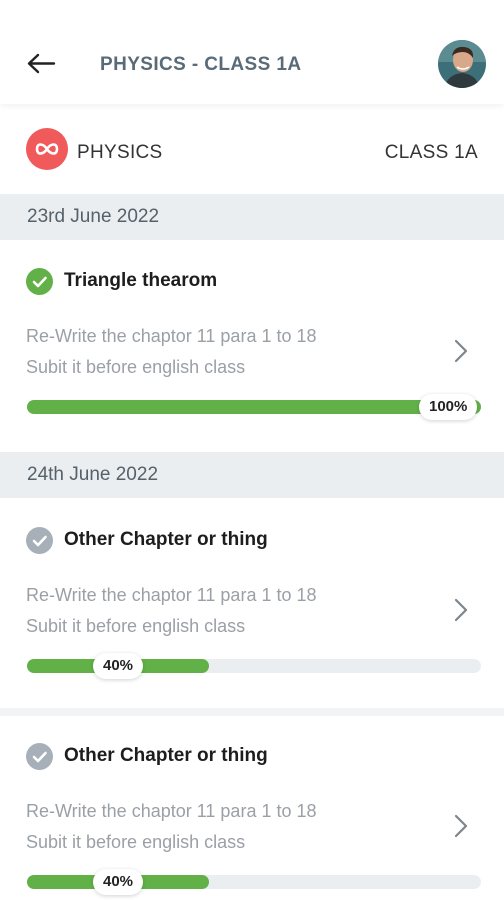  What do you see at coordinates (141, 280) in the screenshot?
I see `task-title: Triangle thearom` at bounding box center [141, 280].